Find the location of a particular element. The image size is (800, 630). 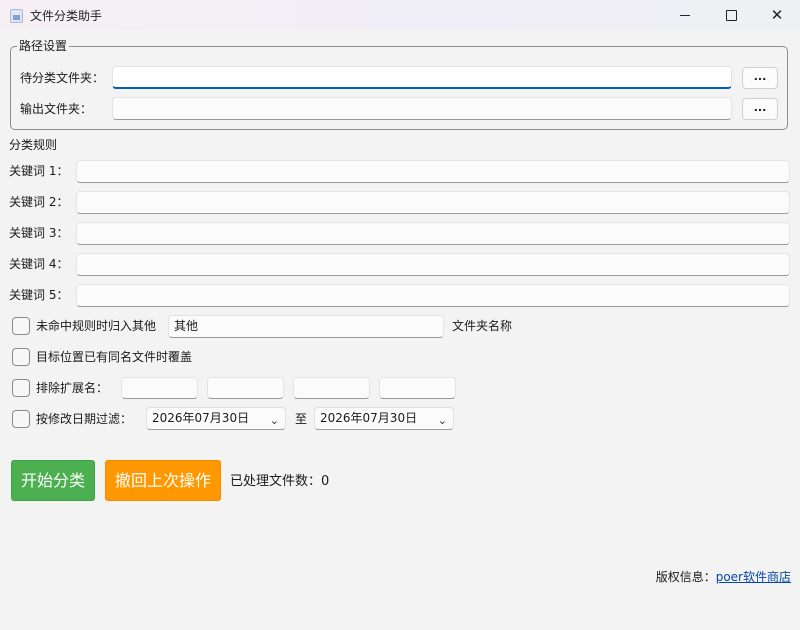

end-date-value: 2026年07月30日 is located at coordinates (369, 418).